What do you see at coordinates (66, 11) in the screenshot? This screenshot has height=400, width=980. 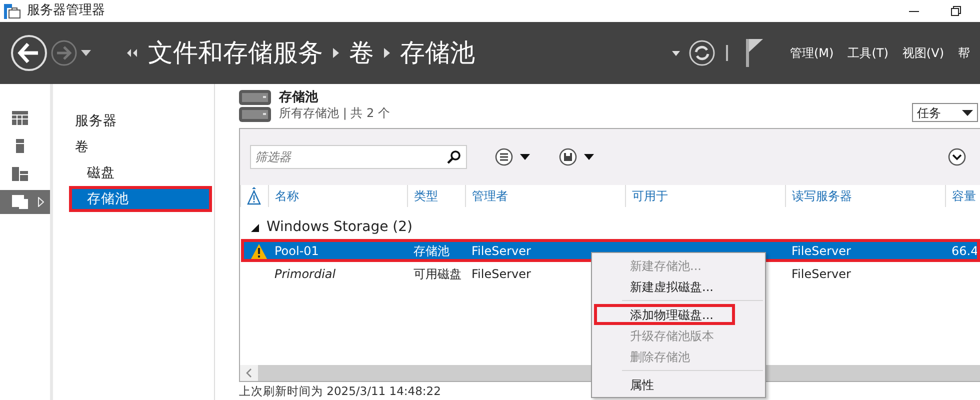 I see `window-title: 服务器管理器` at bounding box center [66, 11].